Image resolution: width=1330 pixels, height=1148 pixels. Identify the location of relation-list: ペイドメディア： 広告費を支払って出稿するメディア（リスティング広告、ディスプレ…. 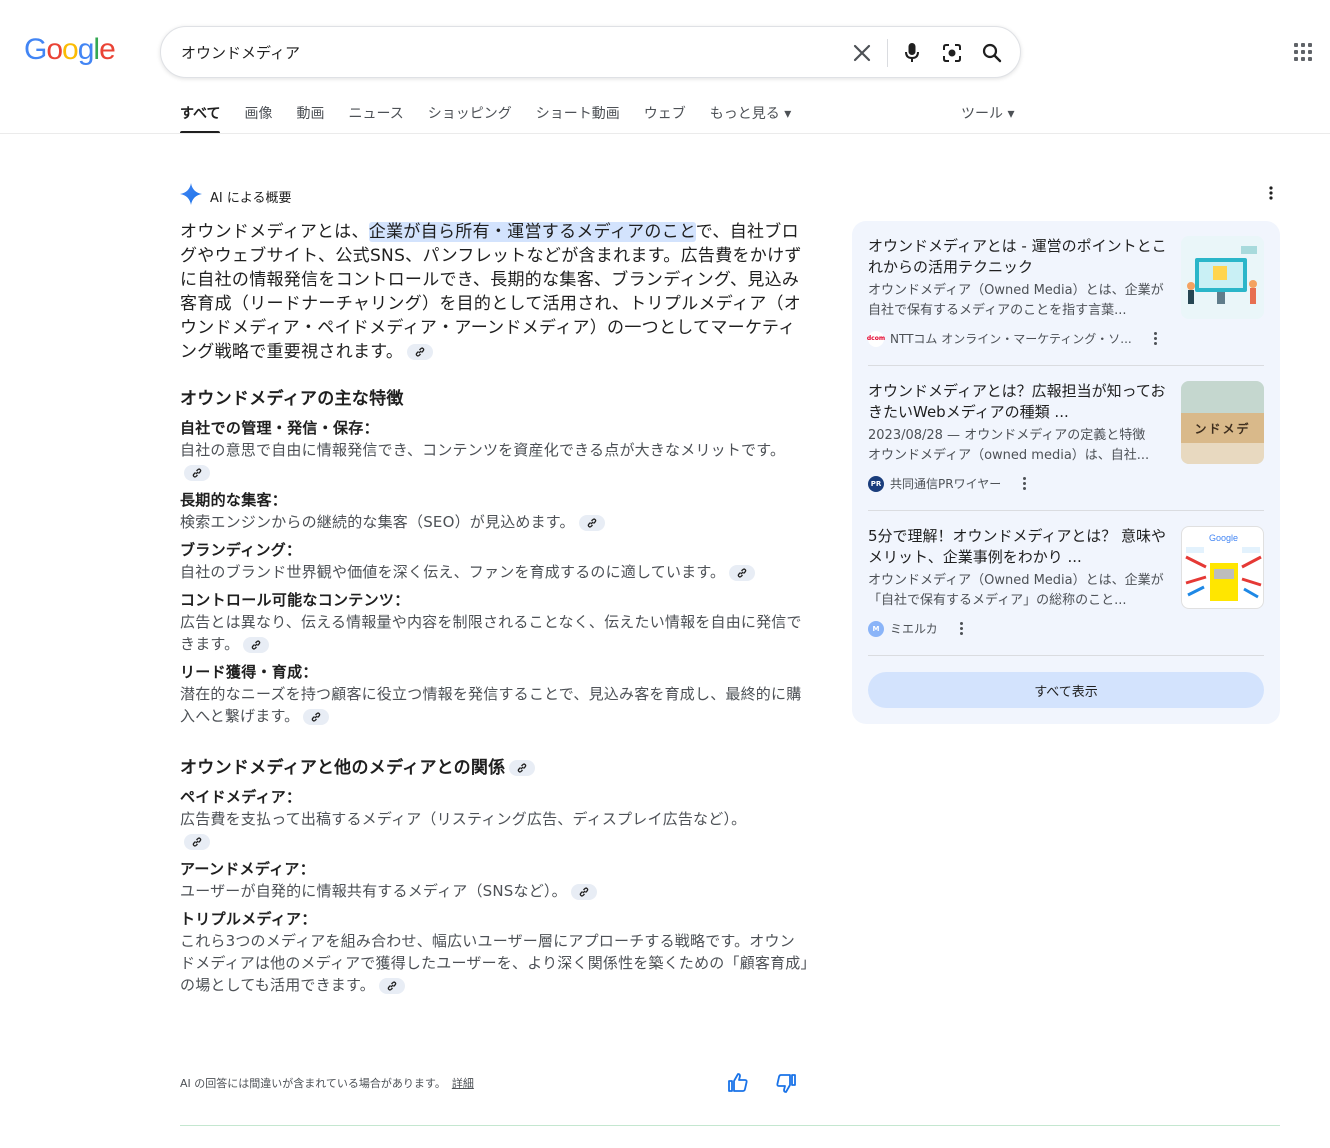
(495, 891).